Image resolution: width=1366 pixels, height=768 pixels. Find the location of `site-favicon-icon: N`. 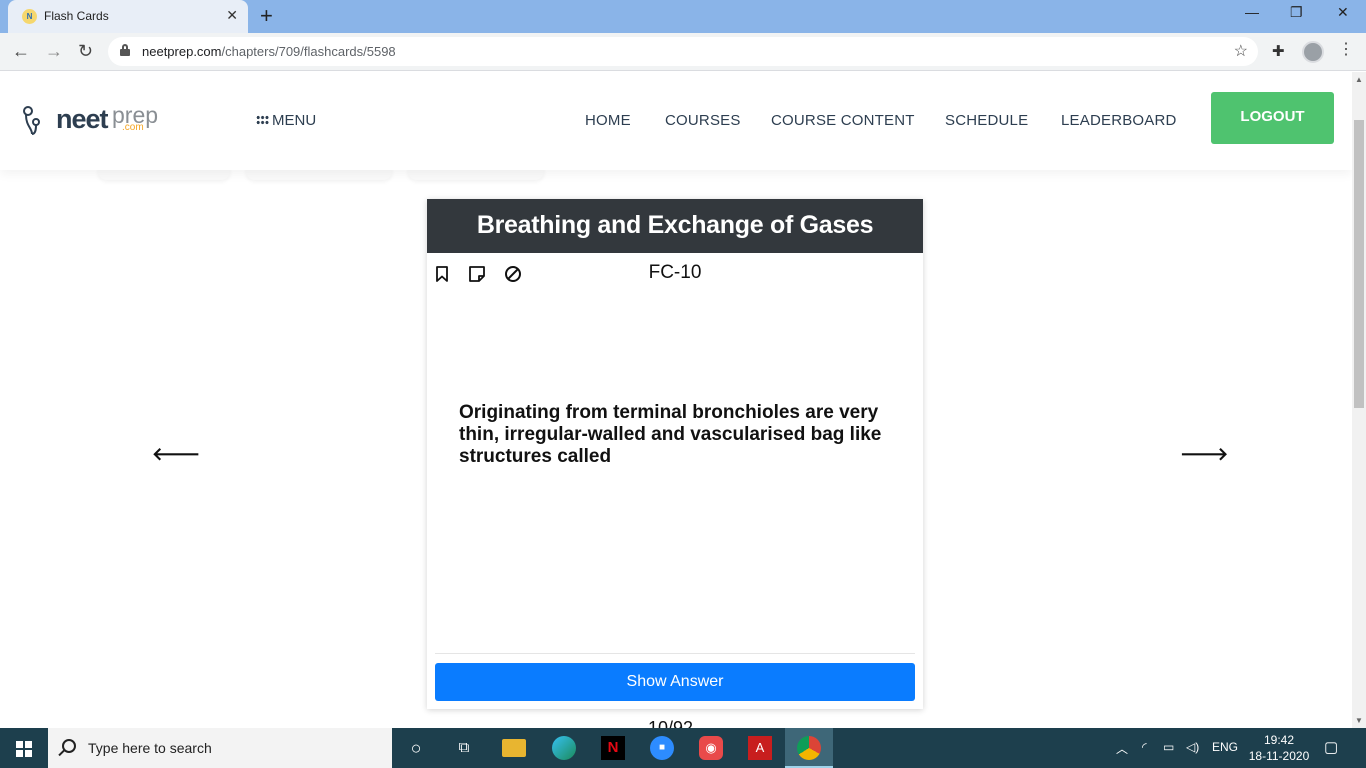

site-favicon-icon: N is located at coordinates (29, 16).